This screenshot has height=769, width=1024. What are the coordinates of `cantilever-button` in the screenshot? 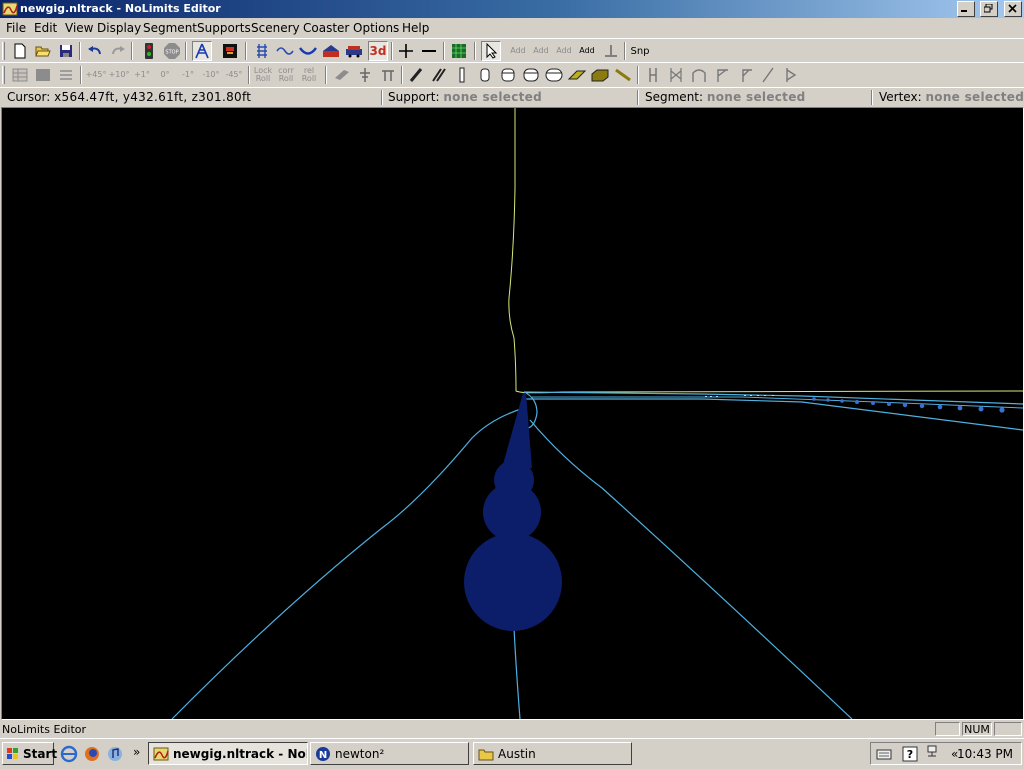 It's located at (745, 75).